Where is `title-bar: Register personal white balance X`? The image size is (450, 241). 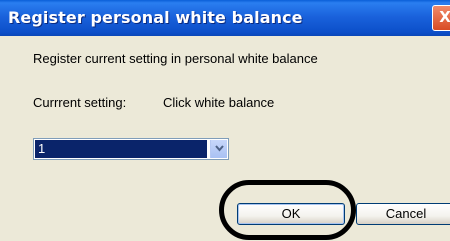
title-bar: Register personal white balance X is located at coordinates (225, 18).